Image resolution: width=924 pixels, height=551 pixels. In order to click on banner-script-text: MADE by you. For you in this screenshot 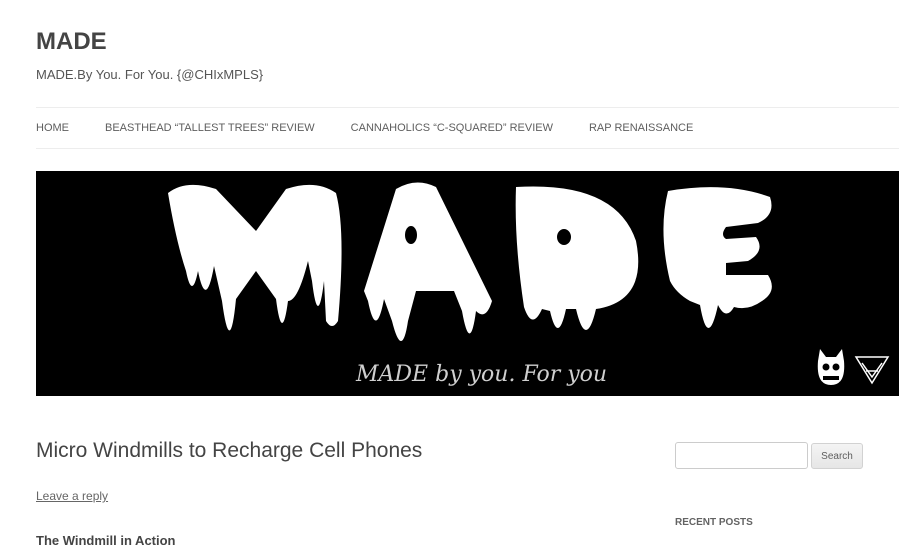, I will do `click(481, 374)`.